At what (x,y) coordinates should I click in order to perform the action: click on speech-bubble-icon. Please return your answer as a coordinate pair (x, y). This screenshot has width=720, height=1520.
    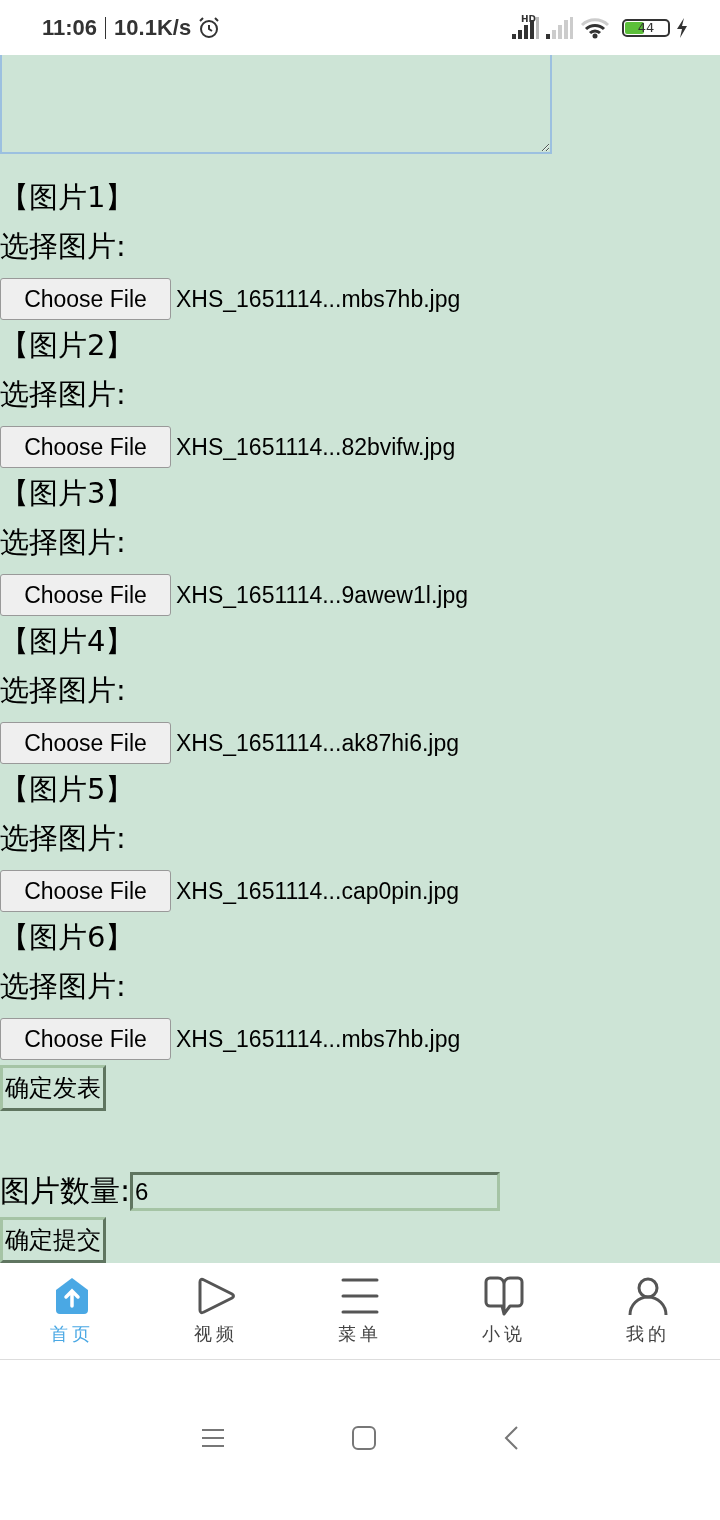
    Looking at the image, I should click on (504, 1296).